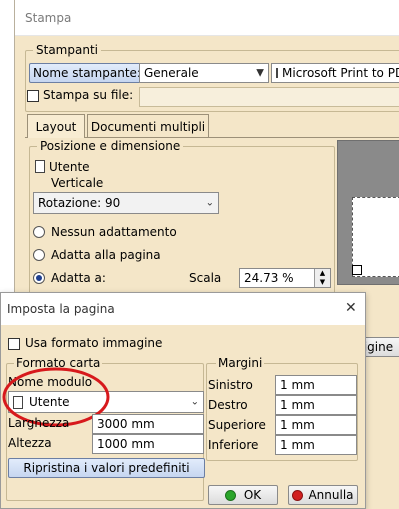 This screenshot has width=399, height=509. What do you see at coordinates (316, 425) in the screenshot?
I see `margin-top-input: 1 mm` at bounding box center [316, 425].